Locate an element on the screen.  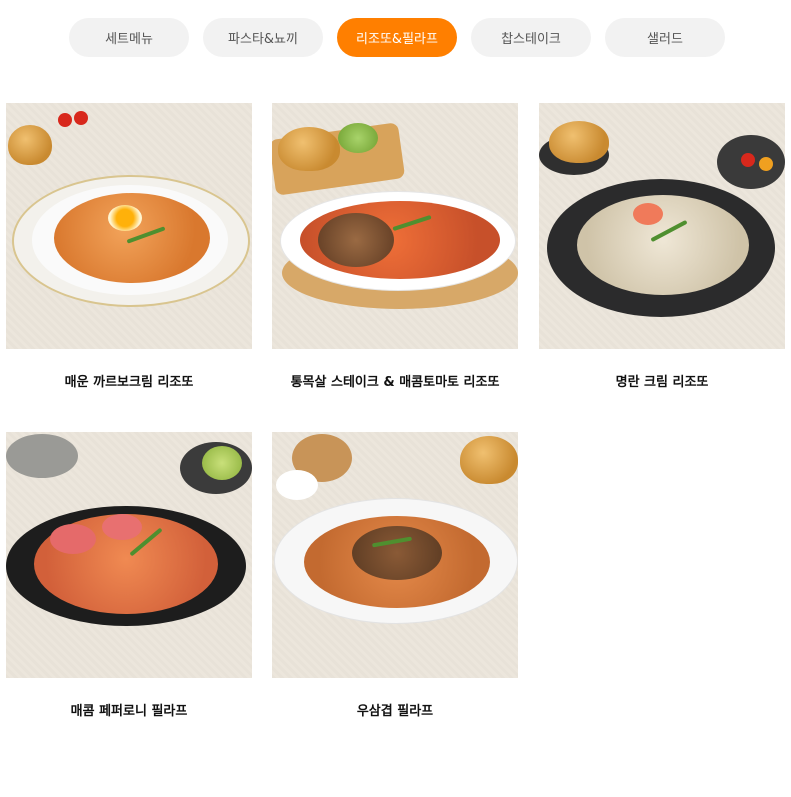
menu-card: 매운 까르보크림 리조또 is located at coordinates (129, 246).